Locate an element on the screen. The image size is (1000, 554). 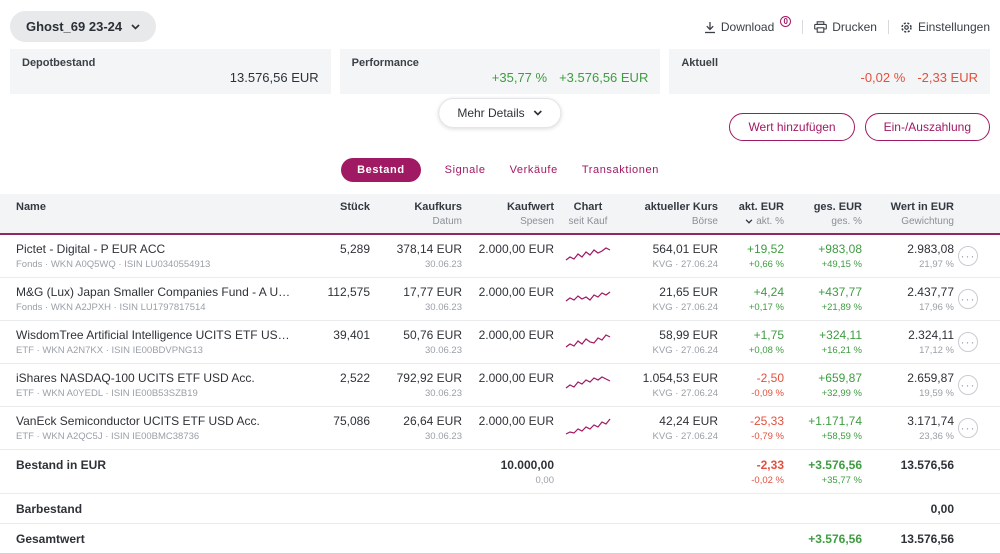
position-details: Fonds · WKN A0Q5WQ · ISIN LU0340554913 is located at coordinates (113, 264).